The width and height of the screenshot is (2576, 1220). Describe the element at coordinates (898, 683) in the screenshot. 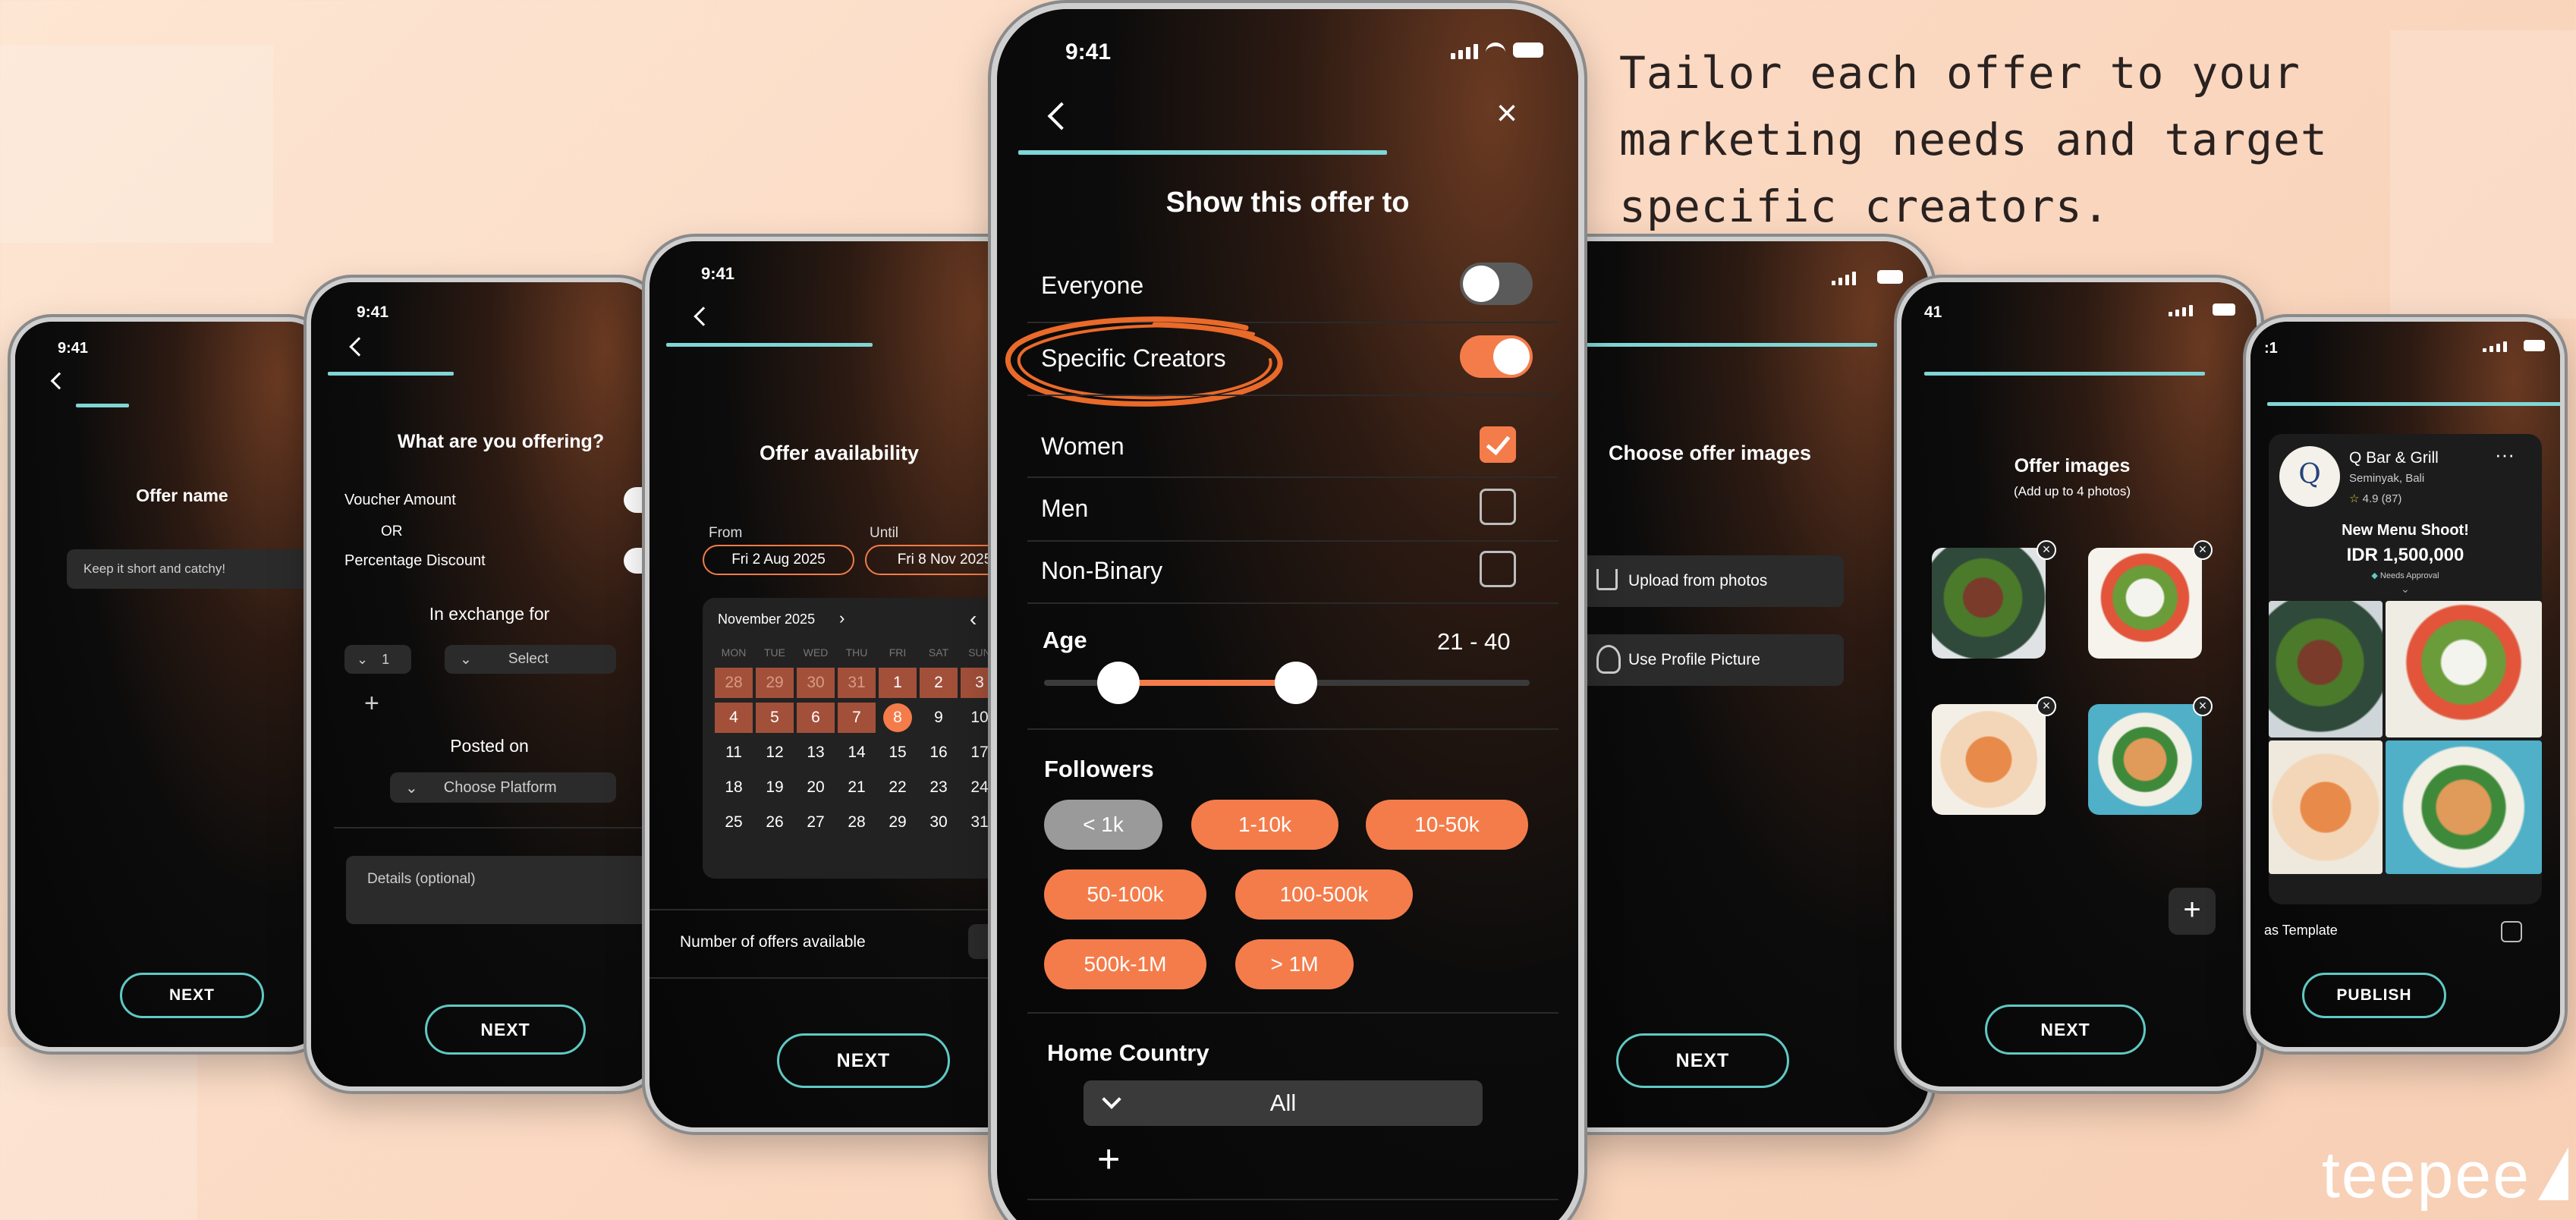

I see `calendar-day: 1` at that location.